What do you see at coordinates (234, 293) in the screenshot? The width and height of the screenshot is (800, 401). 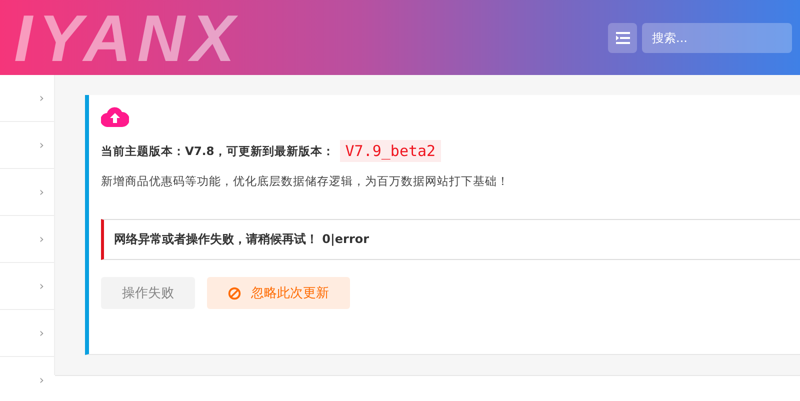 I see `prohibited-icon` at bounding box center [234, 293].